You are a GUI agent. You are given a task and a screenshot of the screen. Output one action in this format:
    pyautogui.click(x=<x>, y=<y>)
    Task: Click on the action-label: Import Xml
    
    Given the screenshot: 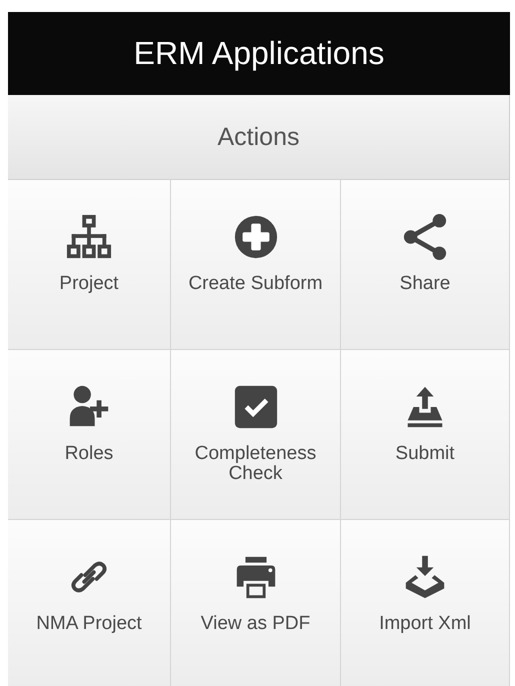 What is the action you would take?
    pyautogui.click(x=425, y=624)
    